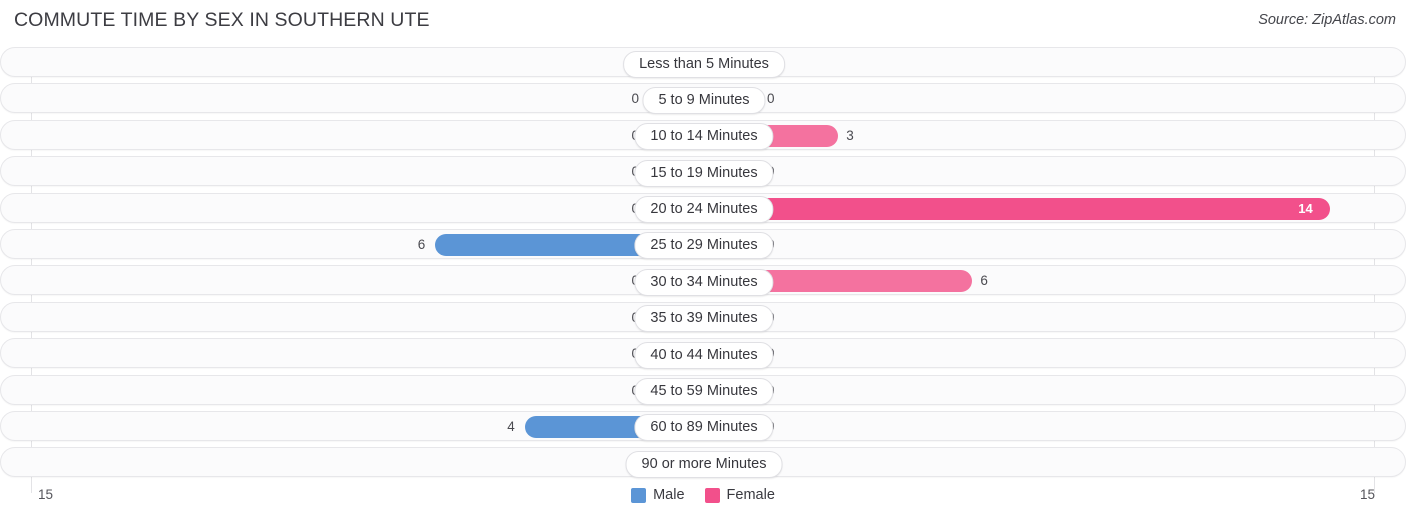 The image size is (1406, 523). I want to click on table-row: 6025 to 29 Minutes, so click(703, 244).